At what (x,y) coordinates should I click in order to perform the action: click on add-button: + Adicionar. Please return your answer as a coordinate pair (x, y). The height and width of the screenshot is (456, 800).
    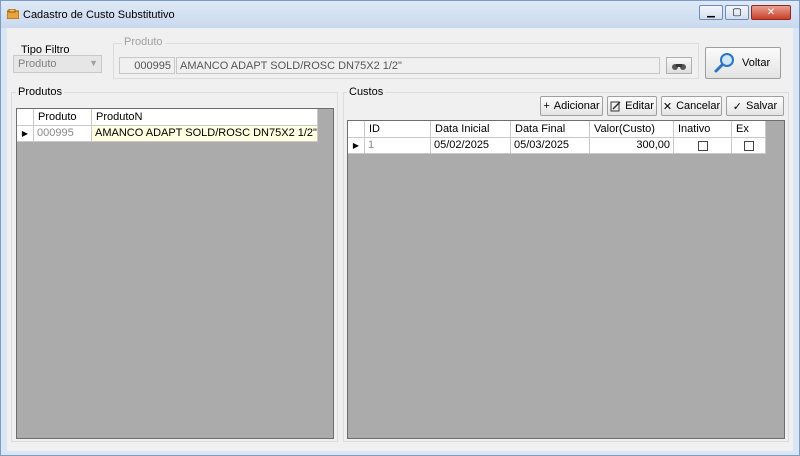
    Looking at the image, I should click on (571, 106).